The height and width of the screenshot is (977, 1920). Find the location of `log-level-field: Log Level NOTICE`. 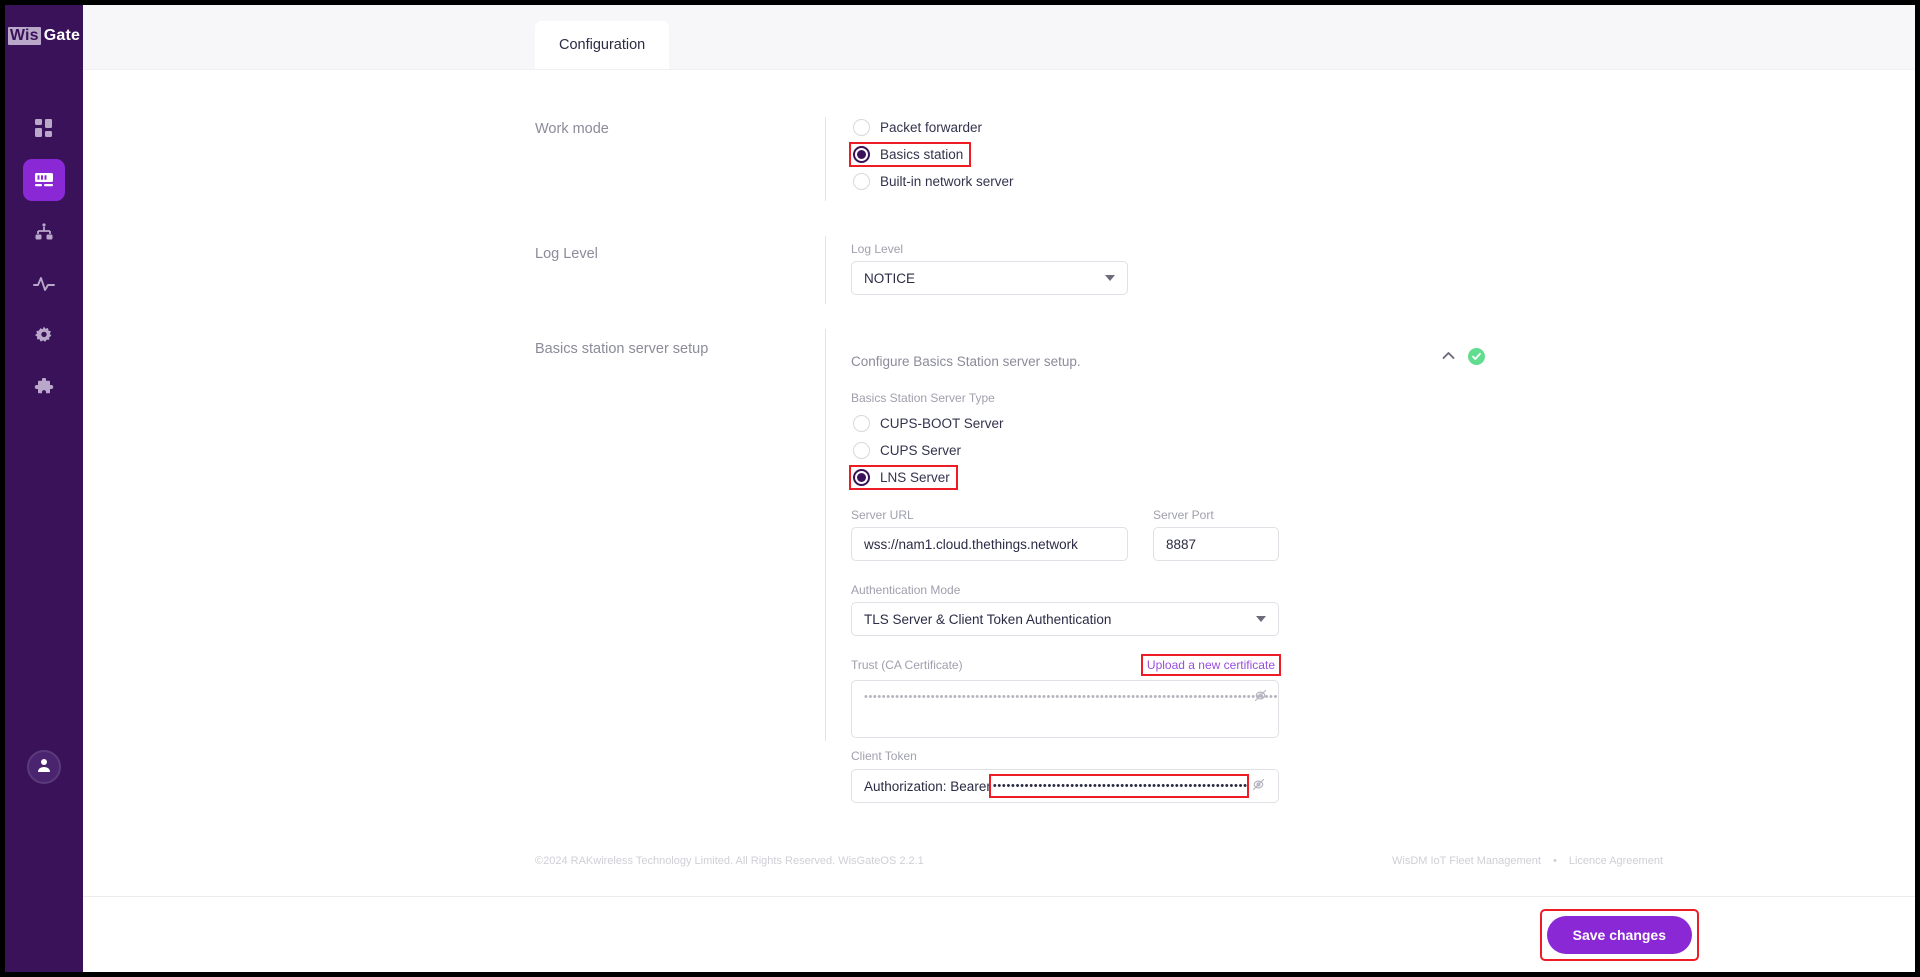

log-level-field: Log Level NOTICE is located at coordinates (989, 268).